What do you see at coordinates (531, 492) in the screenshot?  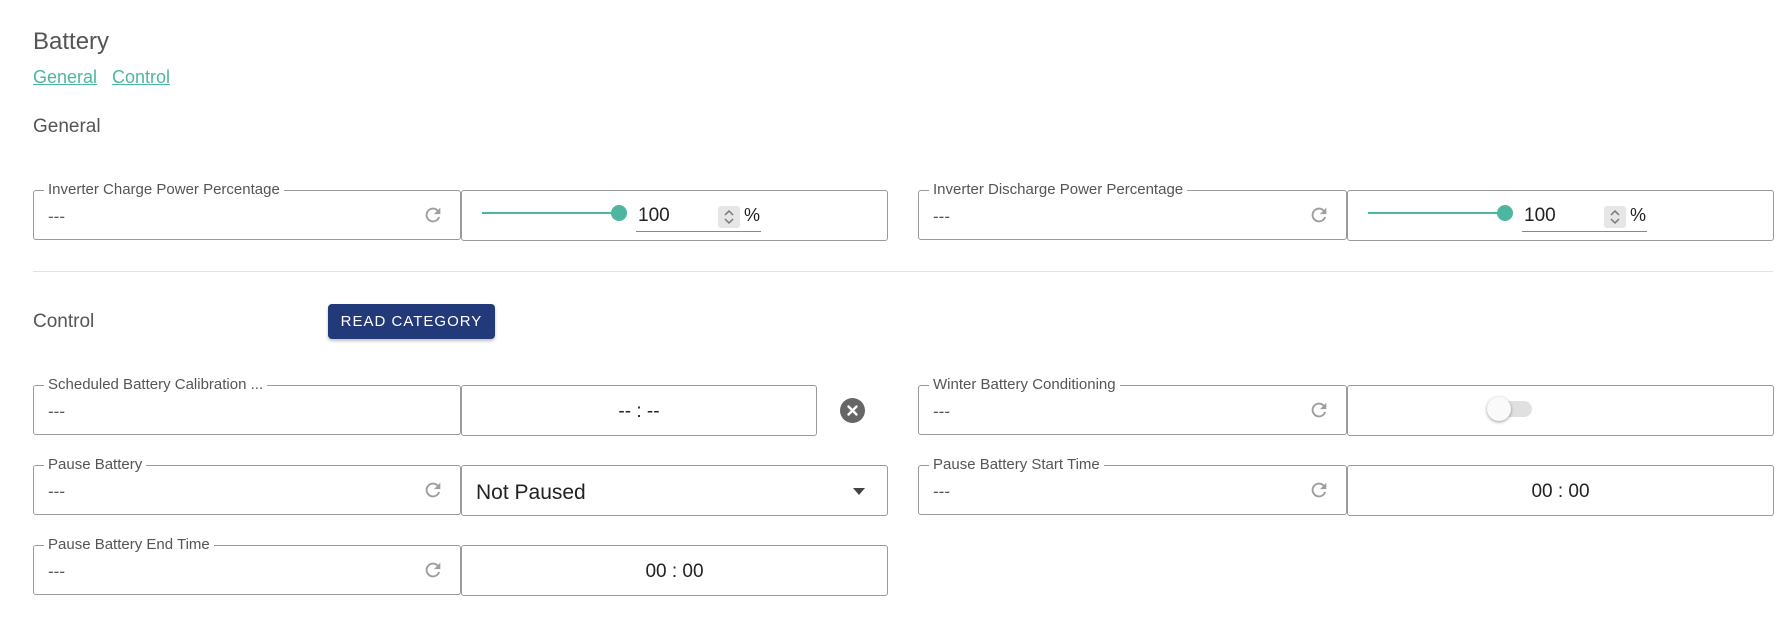 I see `pause-battery-select-value: Not Paused` at bounding box center [531, 492].